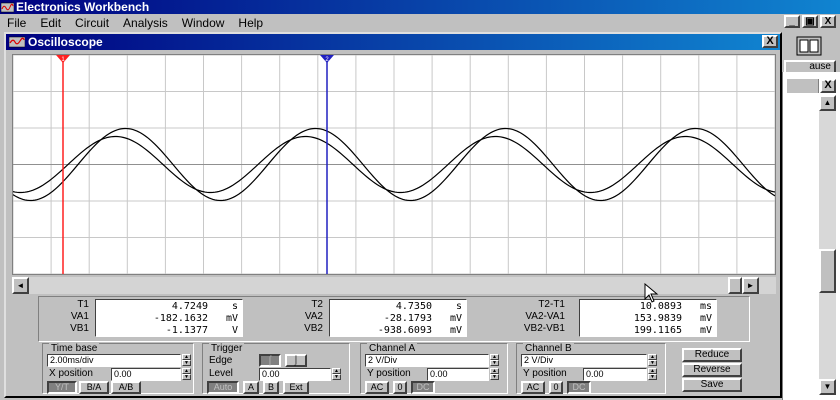 The height and width of the screenshot is (400, 840). I want to click on reverse-button: Reverse, so click(712, 370).